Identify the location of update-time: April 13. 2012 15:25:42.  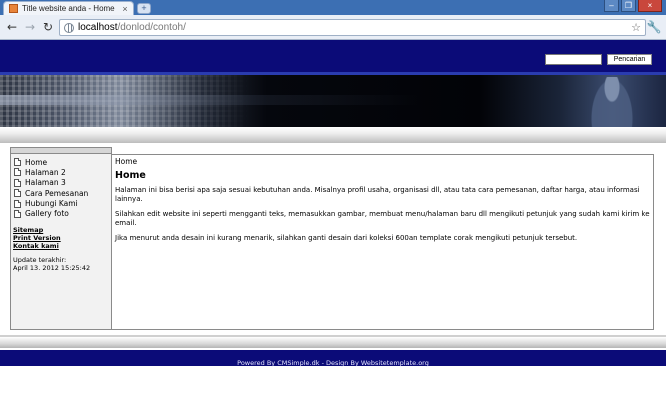
(52, 267).